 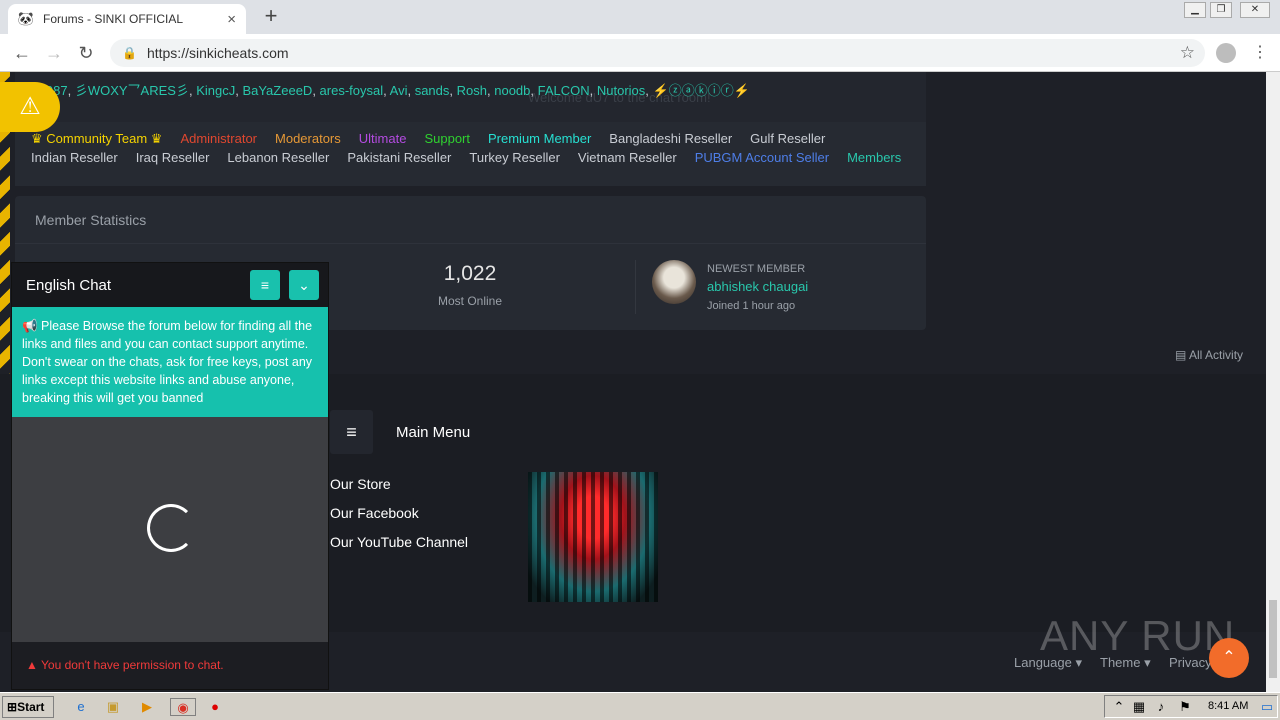 What do you see at coordinates (447, 140) in the screenshot?
I see `group-legend-item: Support` at bounding box center [447, 140].